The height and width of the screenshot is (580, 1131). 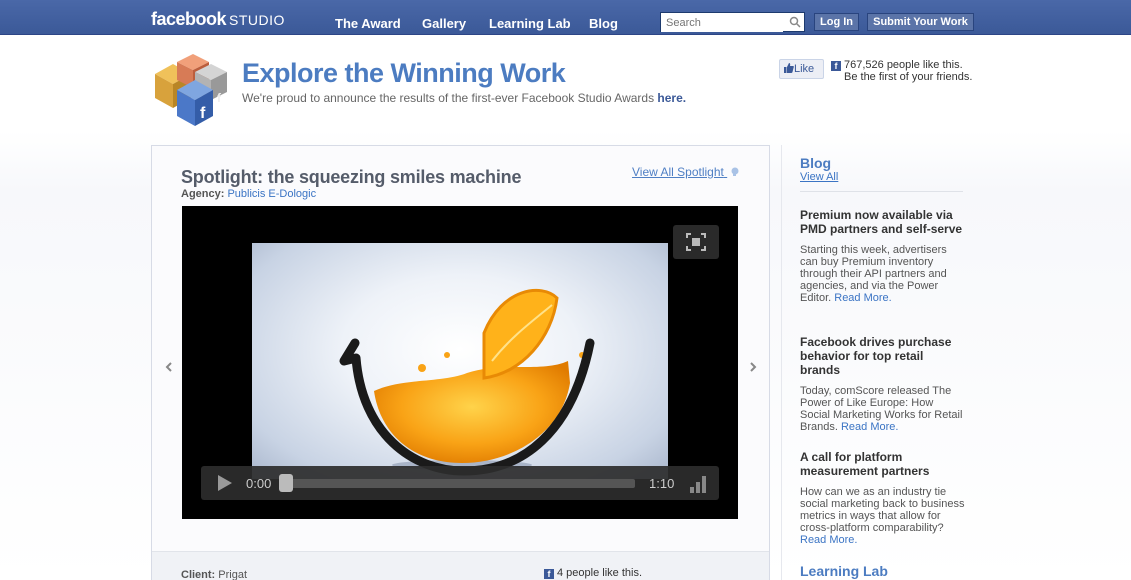 I want to click on sidebar-learning-lab-heading: Learning Lab, so click(x=844, y=571).